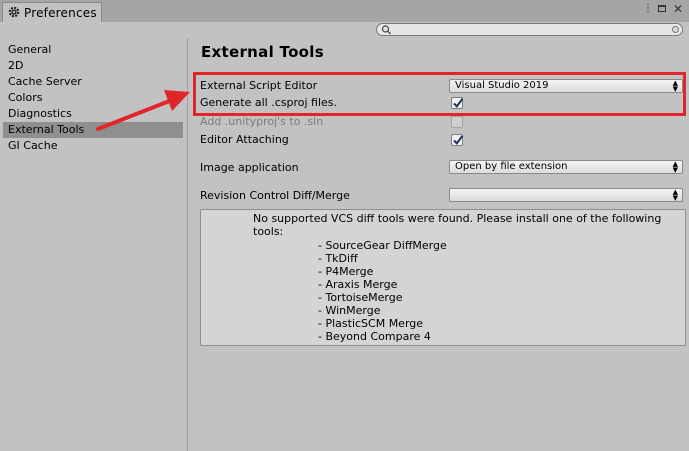 The width and height of the screenshot is (689, 451). Describe the element at coordinates (262, 52) in the screenshot. I see `page-title: External Tools` at that location.